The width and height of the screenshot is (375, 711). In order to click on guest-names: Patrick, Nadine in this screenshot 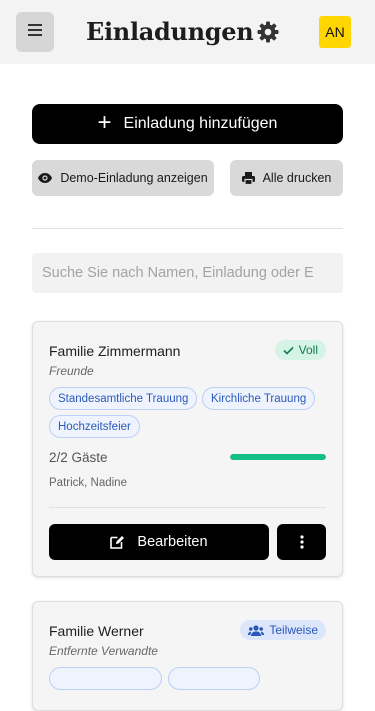, I will do `click(88, 483)`.